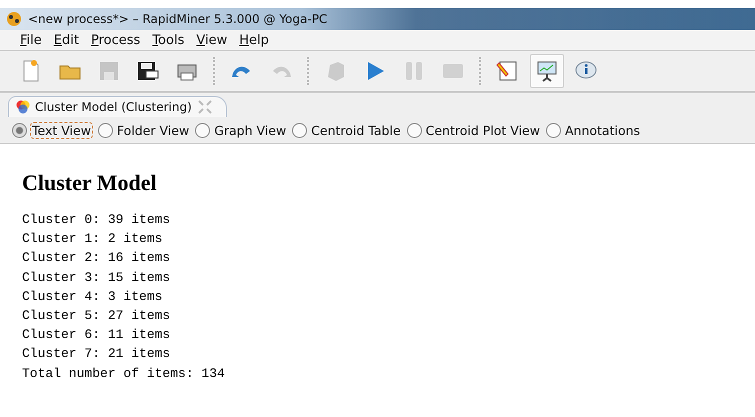  What do you see at coordinates (97, 258) in the screenshot?
I see `cluster-line: Cluster 2: 16 items` at bounding box center [97, 258].